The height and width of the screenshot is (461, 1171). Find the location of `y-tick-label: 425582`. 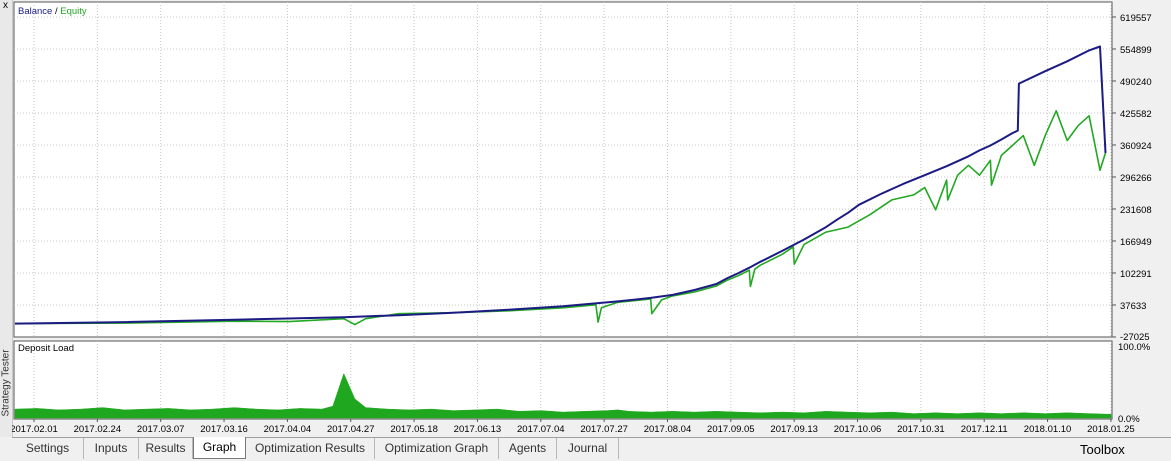

y-tick-label: 425582 is located at coordinates (1136, 114).